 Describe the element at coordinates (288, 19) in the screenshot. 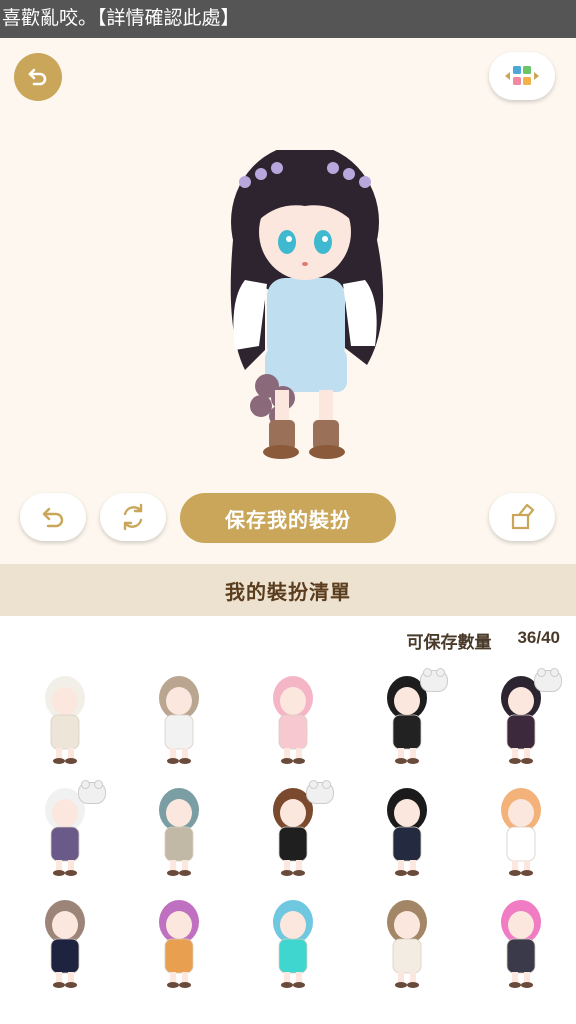

I see `notification-banner: 喜歡亂咬。【詳情確認此處】` at that location.